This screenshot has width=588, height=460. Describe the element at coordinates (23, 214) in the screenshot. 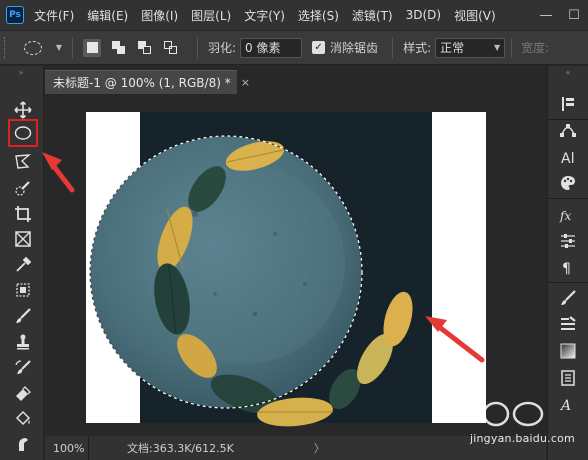

I see `crop-tool` at that location.